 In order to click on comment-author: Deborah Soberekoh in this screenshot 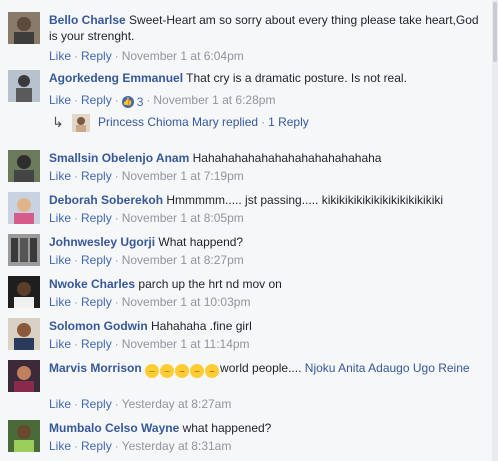, I will do `click(106, 200)`.